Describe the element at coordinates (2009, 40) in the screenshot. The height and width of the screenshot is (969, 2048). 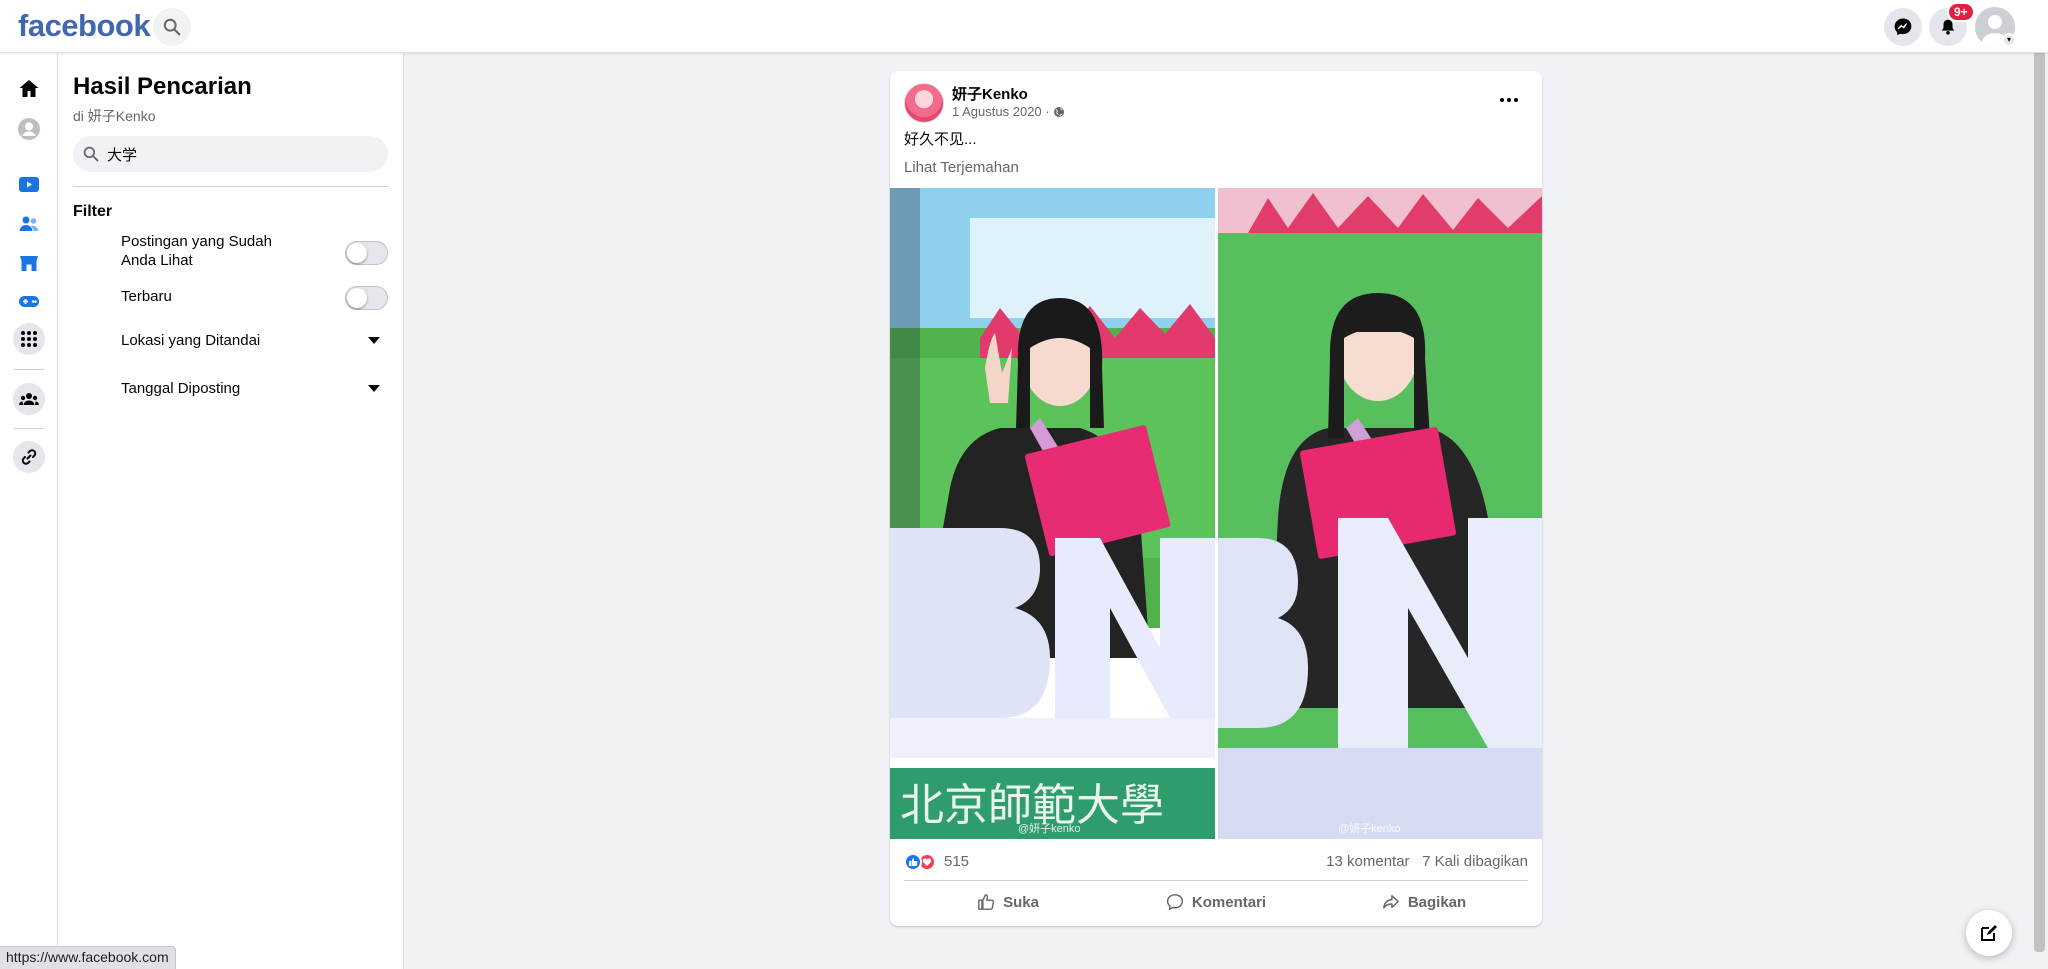
I see `chevron-down-icon: ▾` at that location.